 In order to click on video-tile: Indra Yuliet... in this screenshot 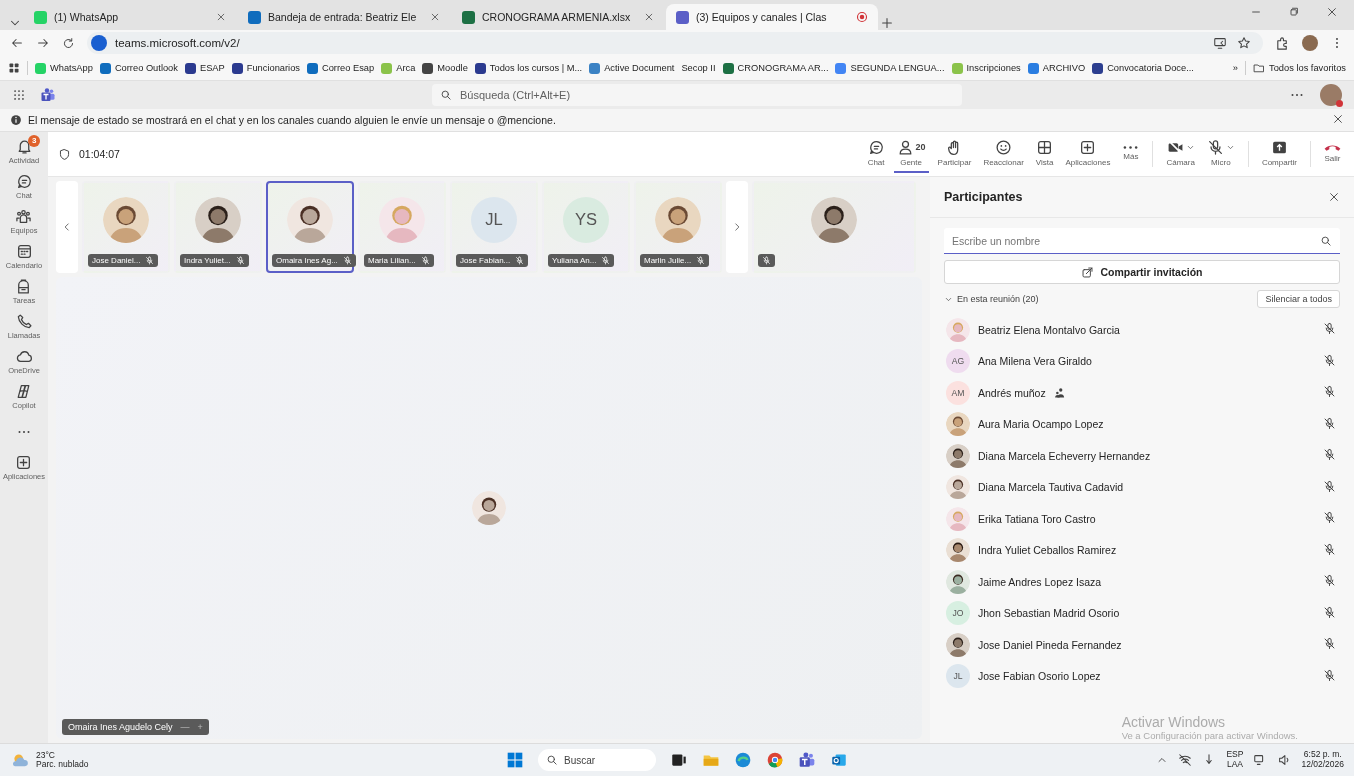, I will do `click(218, 227)`.